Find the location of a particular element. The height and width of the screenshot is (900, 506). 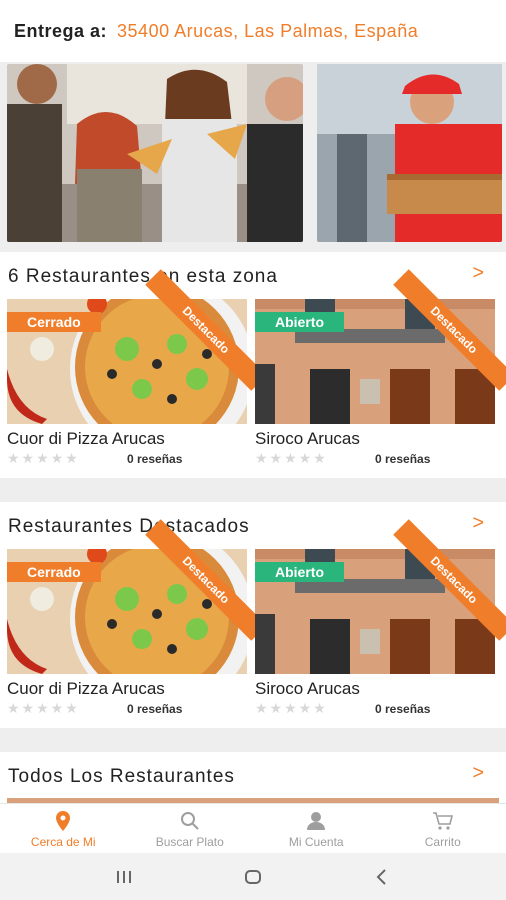

nav-label: Carrito is located at coordinates (442, 841).